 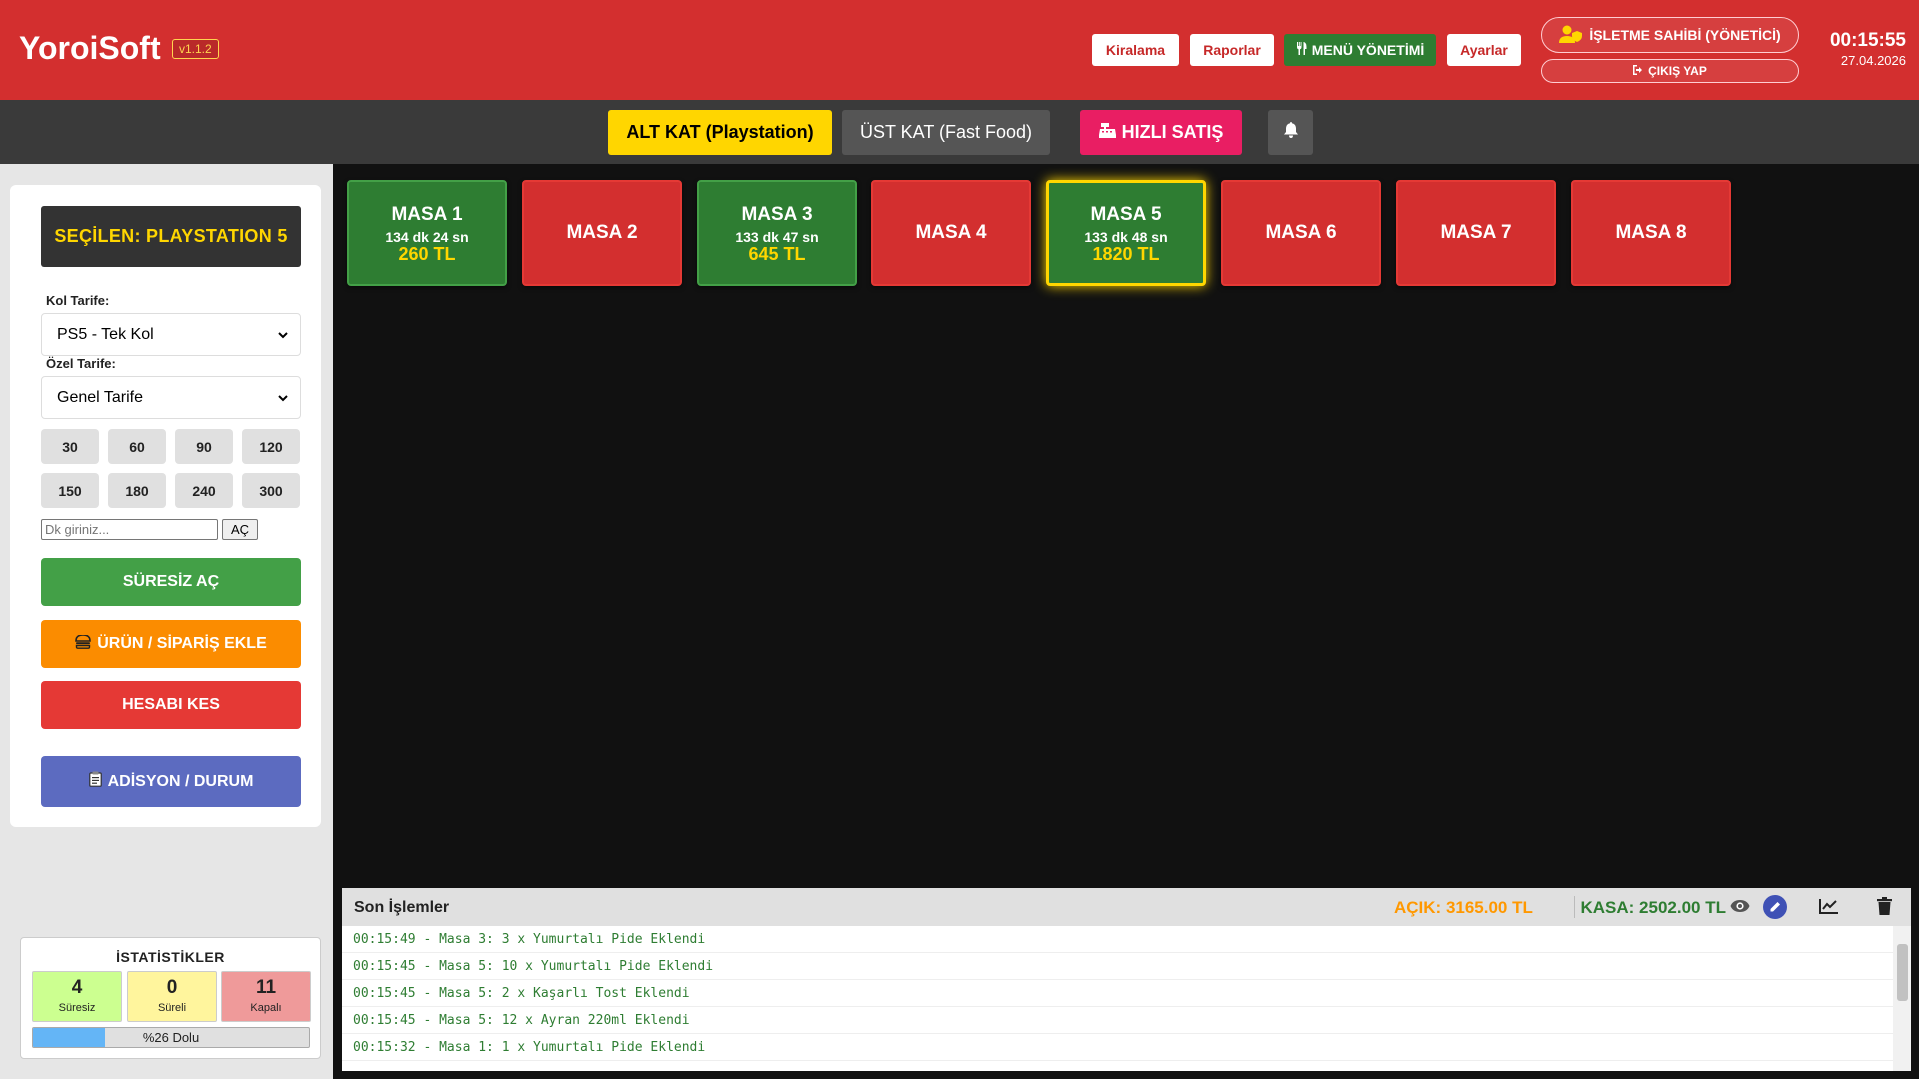 I want to click on table-card-6: MASA 6, so click(x=1301, y=233).